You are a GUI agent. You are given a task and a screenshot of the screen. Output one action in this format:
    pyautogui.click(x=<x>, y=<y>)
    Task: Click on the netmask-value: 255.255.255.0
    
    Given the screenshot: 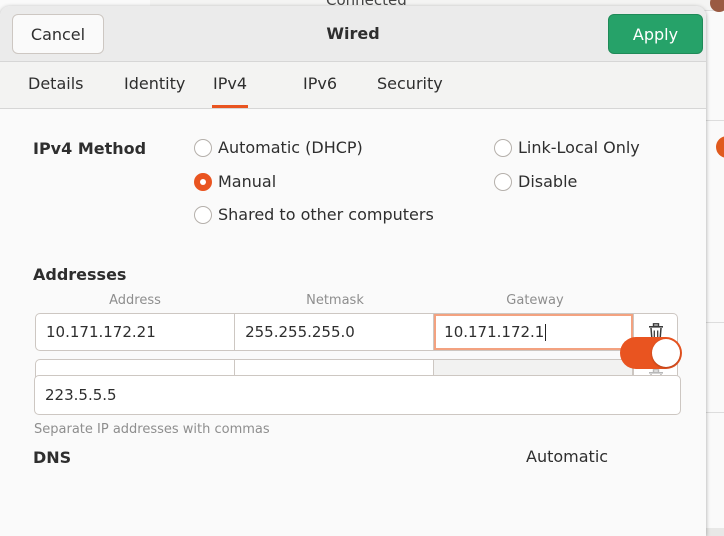 What is the action you would take?
    pyautogui.click(x=300, y=332)
    